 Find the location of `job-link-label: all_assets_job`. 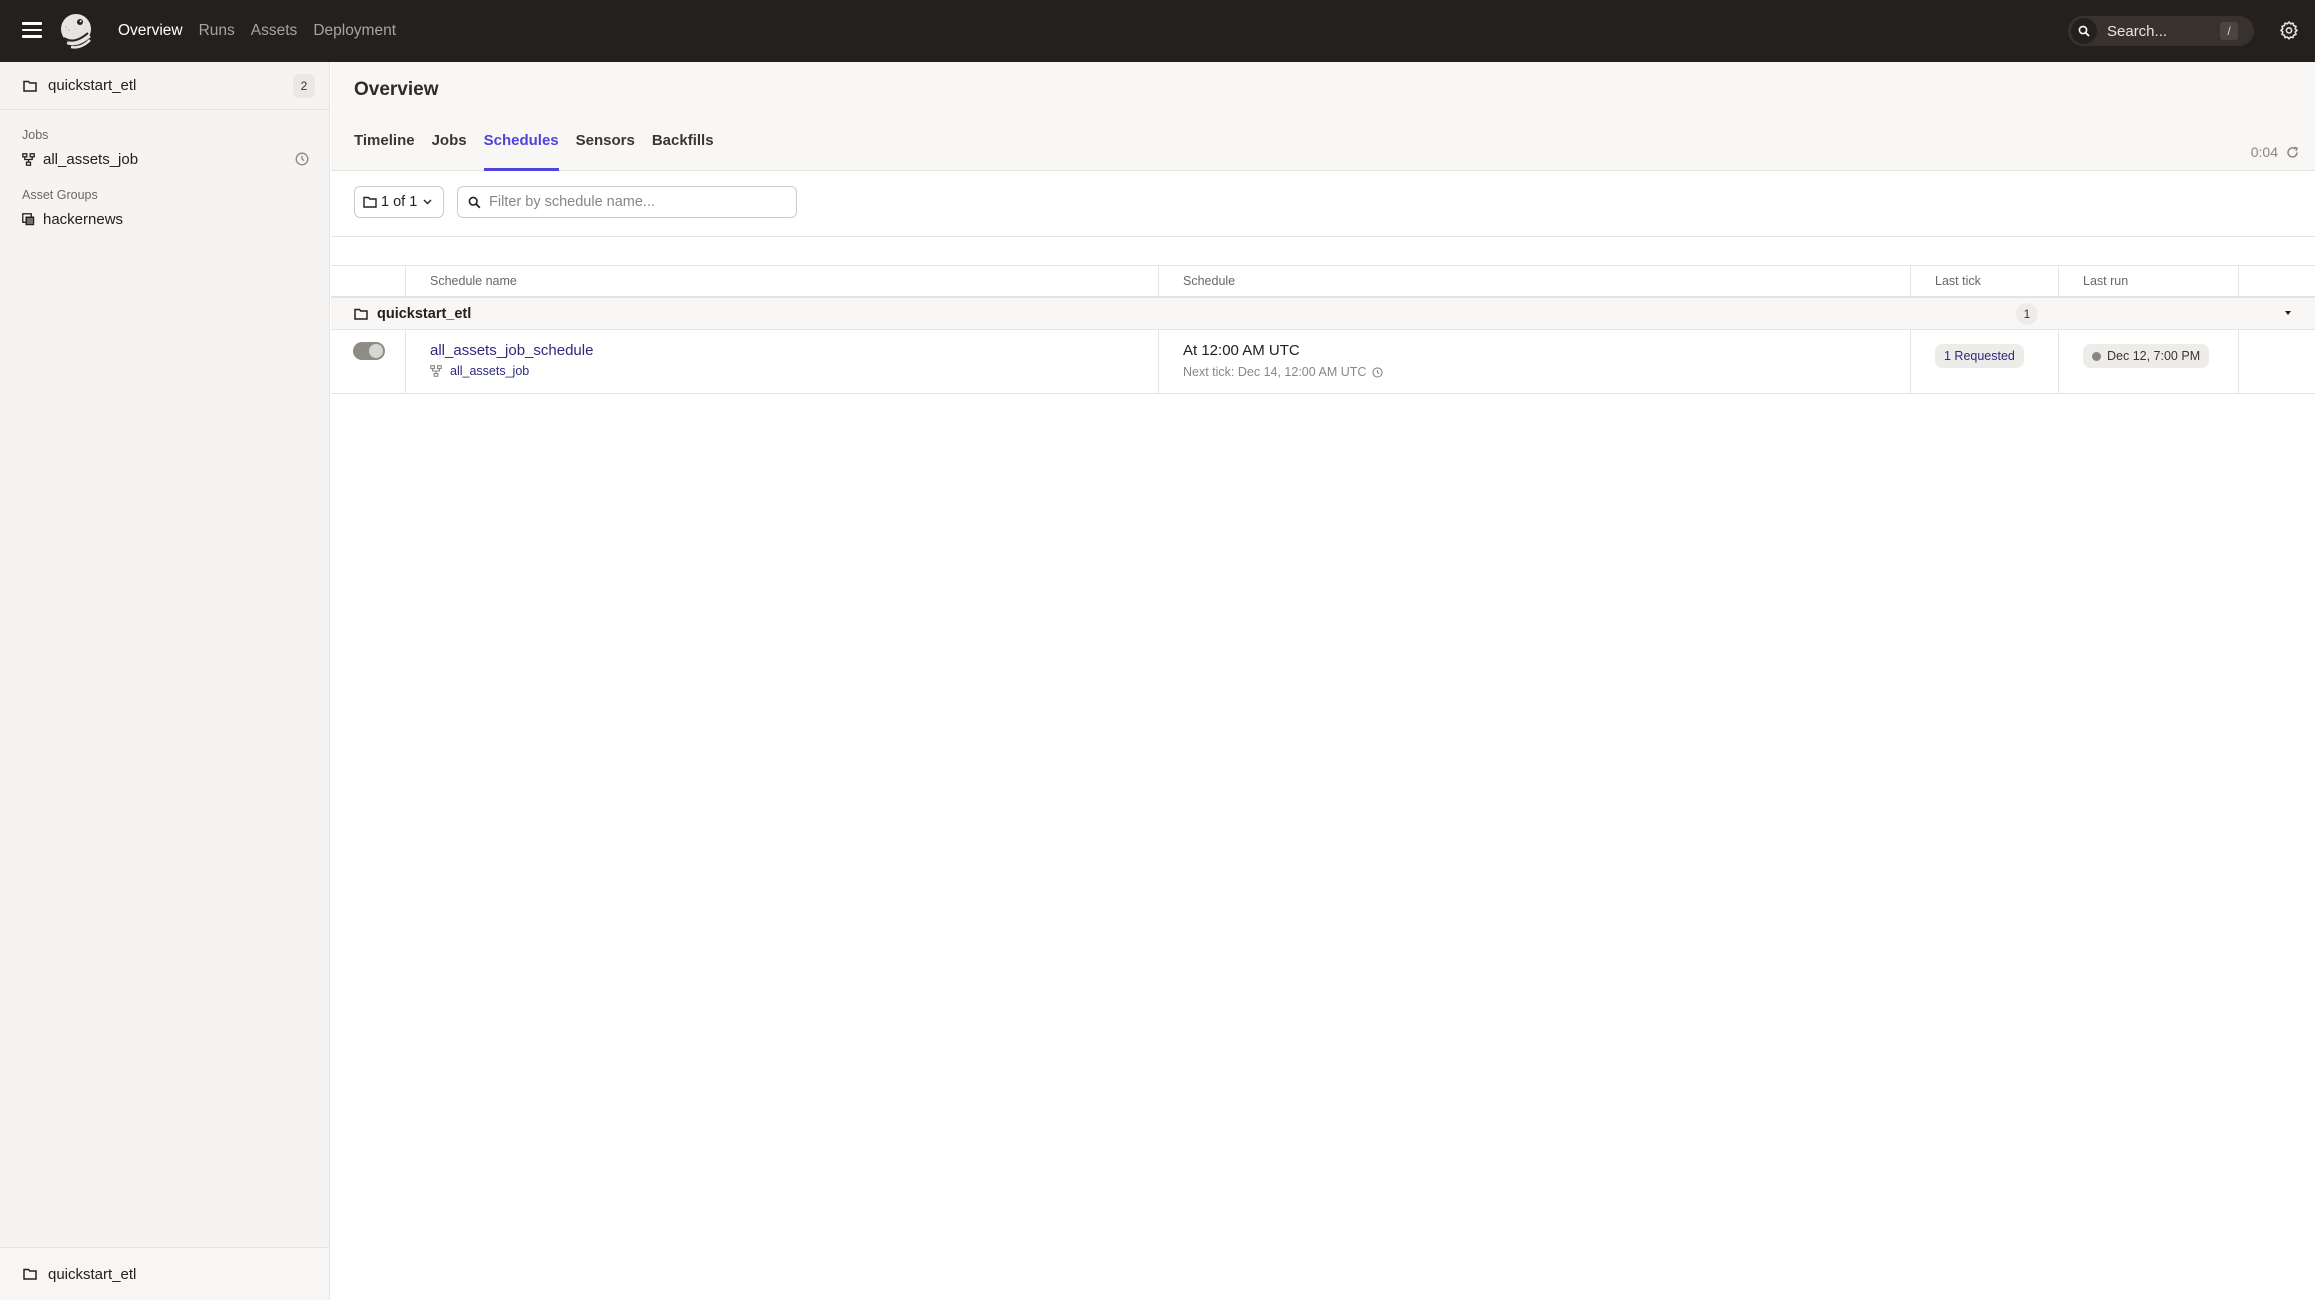

job-link-label: all_assets_job is located at coordinates (490, 371).